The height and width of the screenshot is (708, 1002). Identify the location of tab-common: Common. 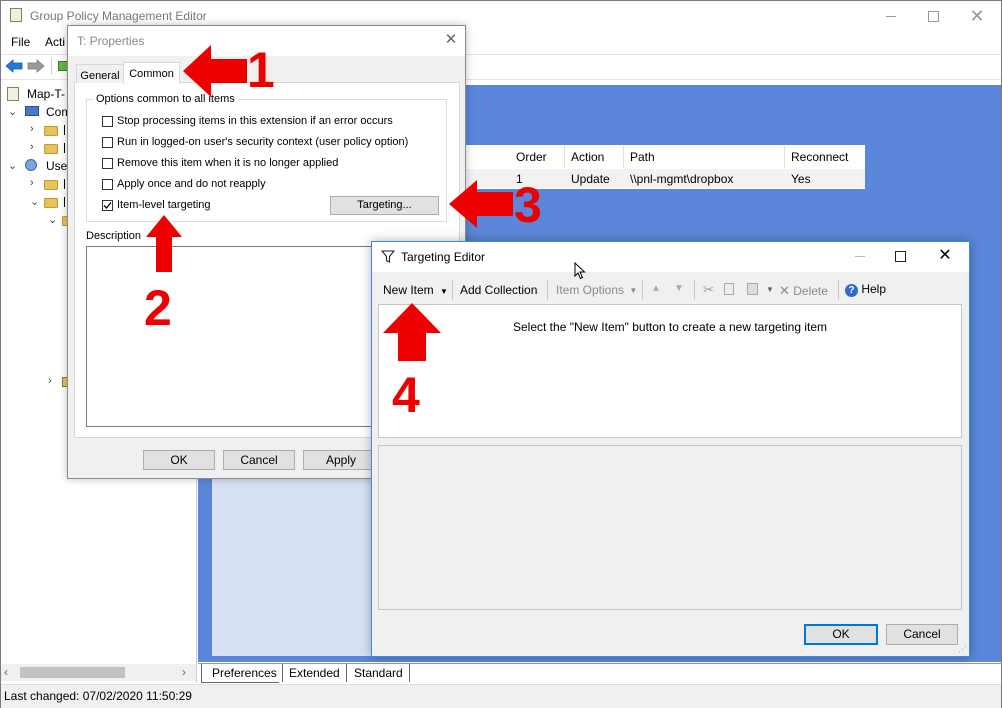
(151, 73).